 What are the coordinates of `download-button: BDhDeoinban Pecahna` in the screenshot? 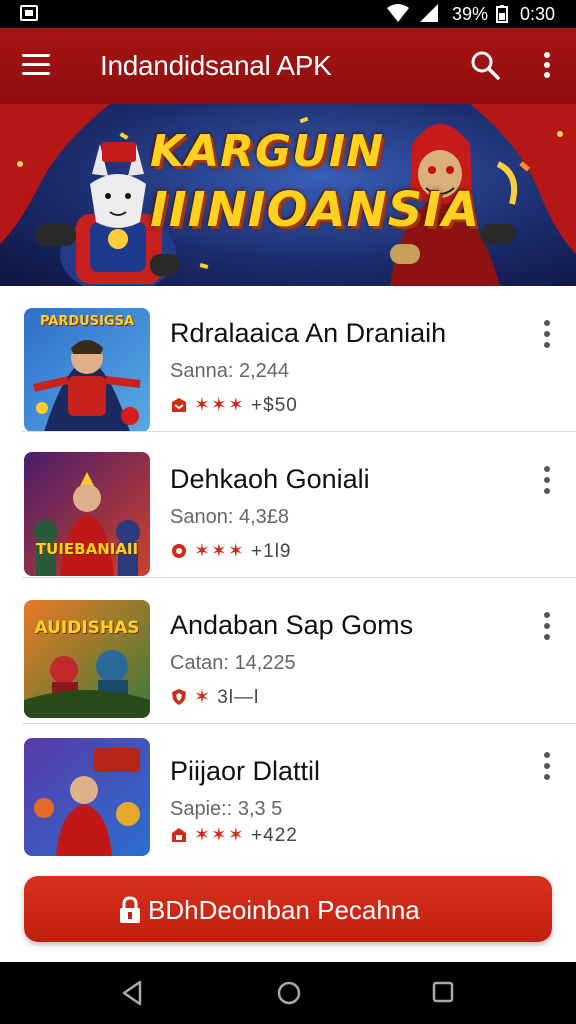 It's located at (288, 909).